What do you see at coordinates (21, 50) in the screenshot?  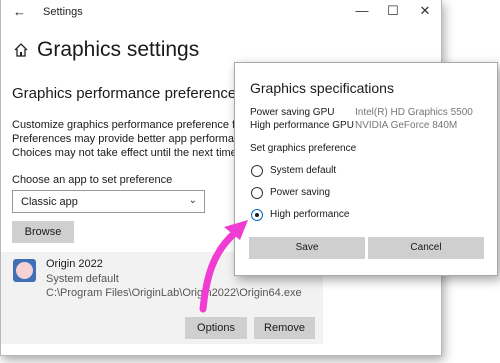 I see `home-icon` at bounding box center [21, 50].